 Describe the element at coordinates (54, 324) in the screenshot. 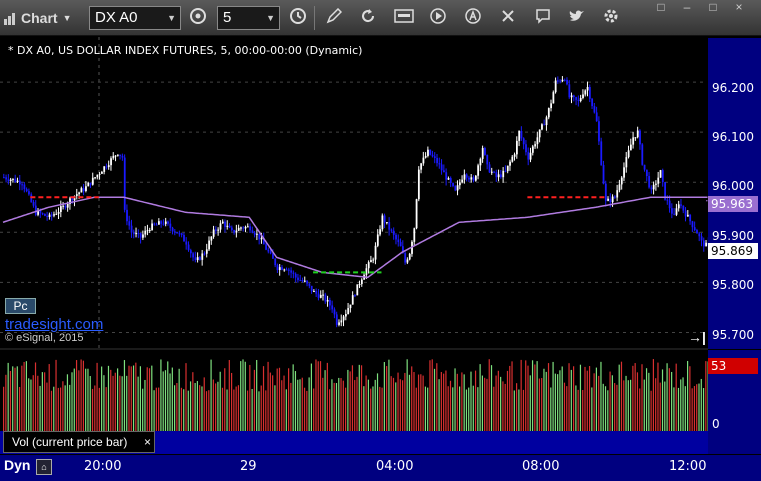

I see `tradesight-link: tradesight.com` at that location.